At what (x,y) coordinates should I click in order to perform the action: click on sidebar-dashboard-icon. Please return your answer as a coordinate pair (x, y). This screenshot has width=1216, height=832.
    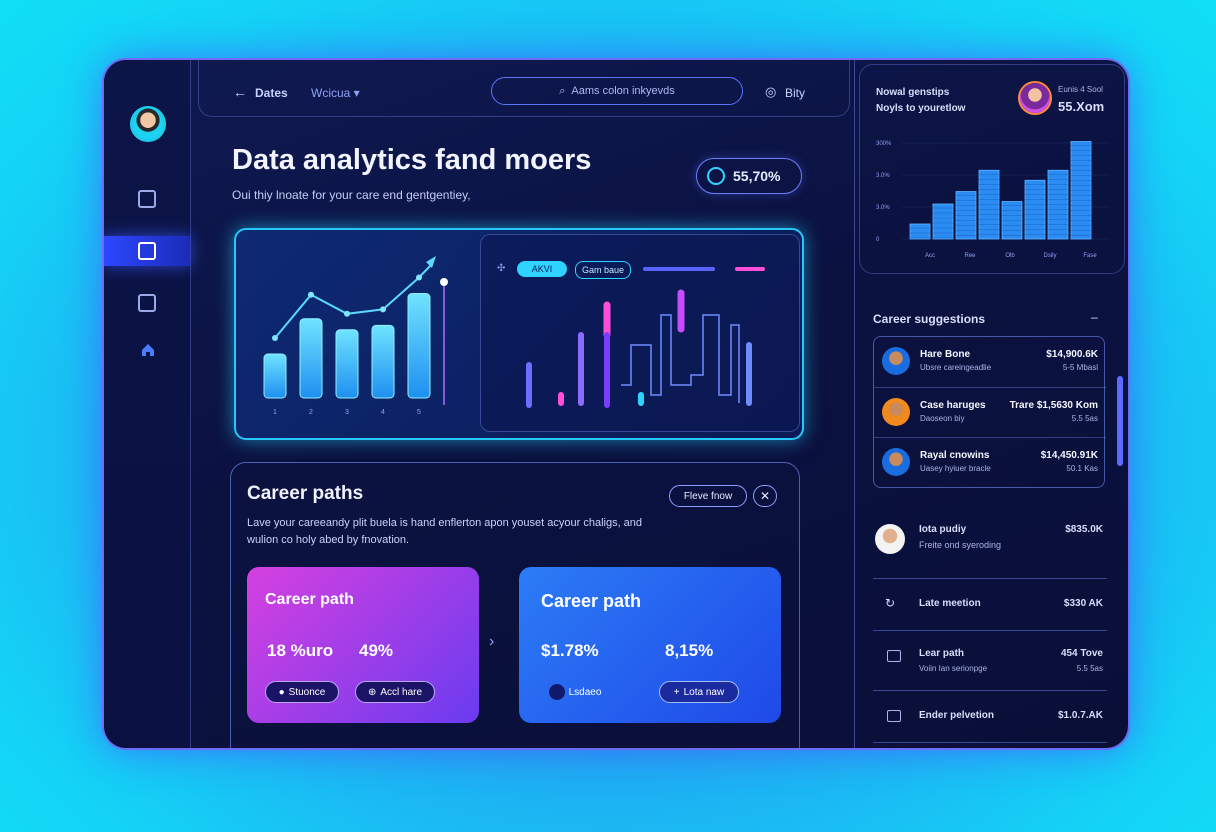
    Looking at the image, I should click on (147, 251).